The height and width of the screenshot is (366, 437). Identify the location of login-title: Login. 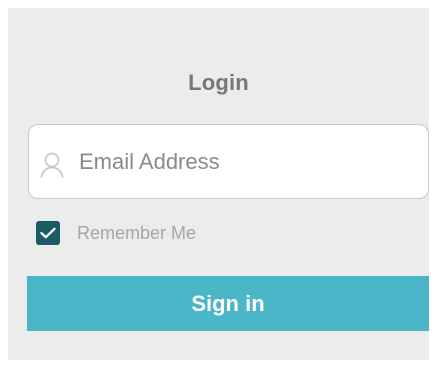
(218, 82).